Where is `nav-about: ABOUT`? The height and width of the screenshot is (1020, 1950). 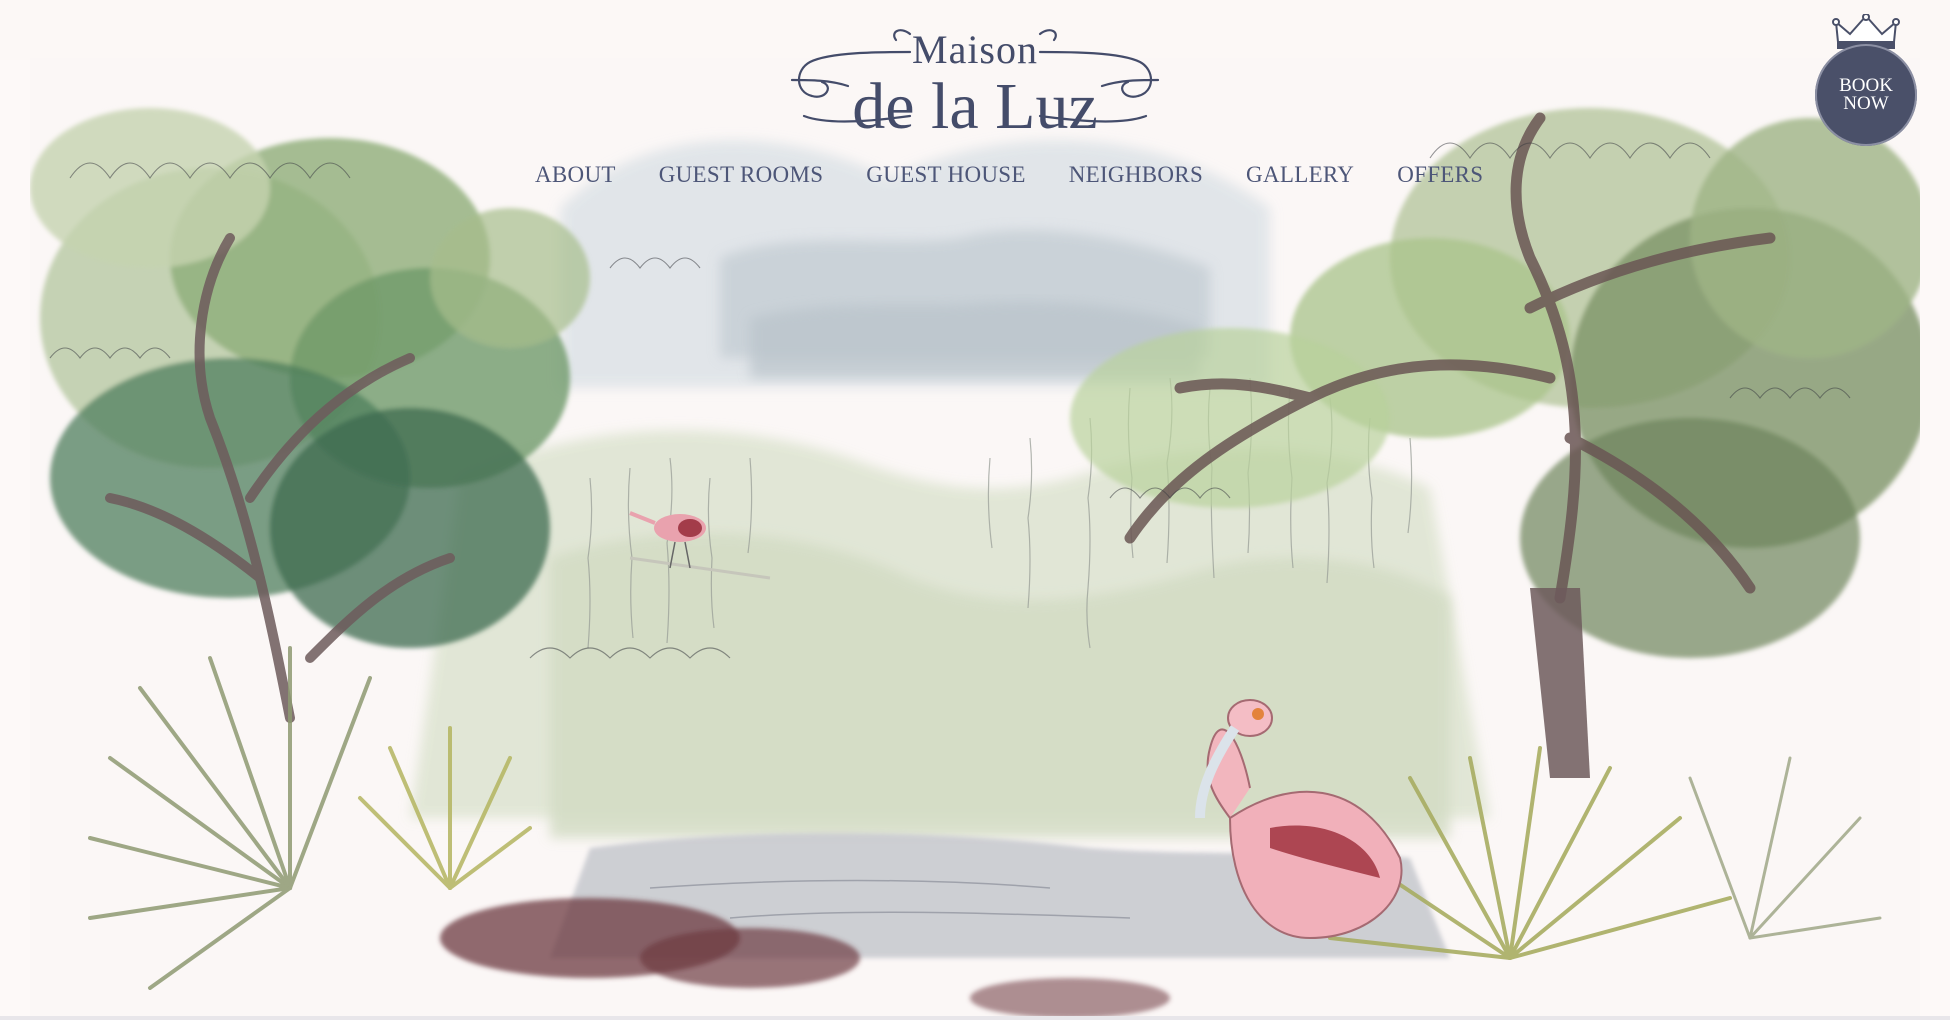 nav-about: ABOUT is located at coordinates (575, 175).